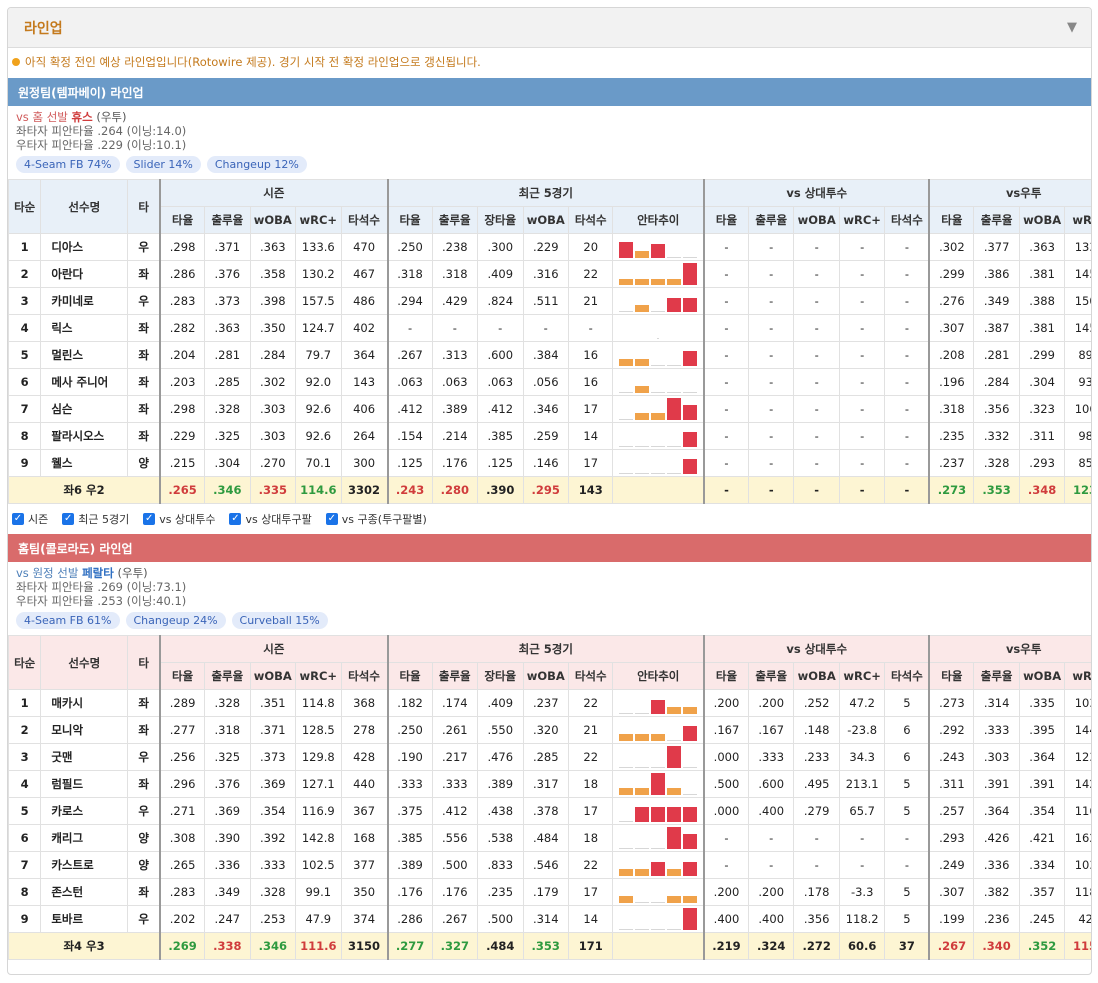 Image resolution: width=1098 pixels, height=983 pixels. I want to click on vs-hand-stat: 118.9, so click(1077, 892).